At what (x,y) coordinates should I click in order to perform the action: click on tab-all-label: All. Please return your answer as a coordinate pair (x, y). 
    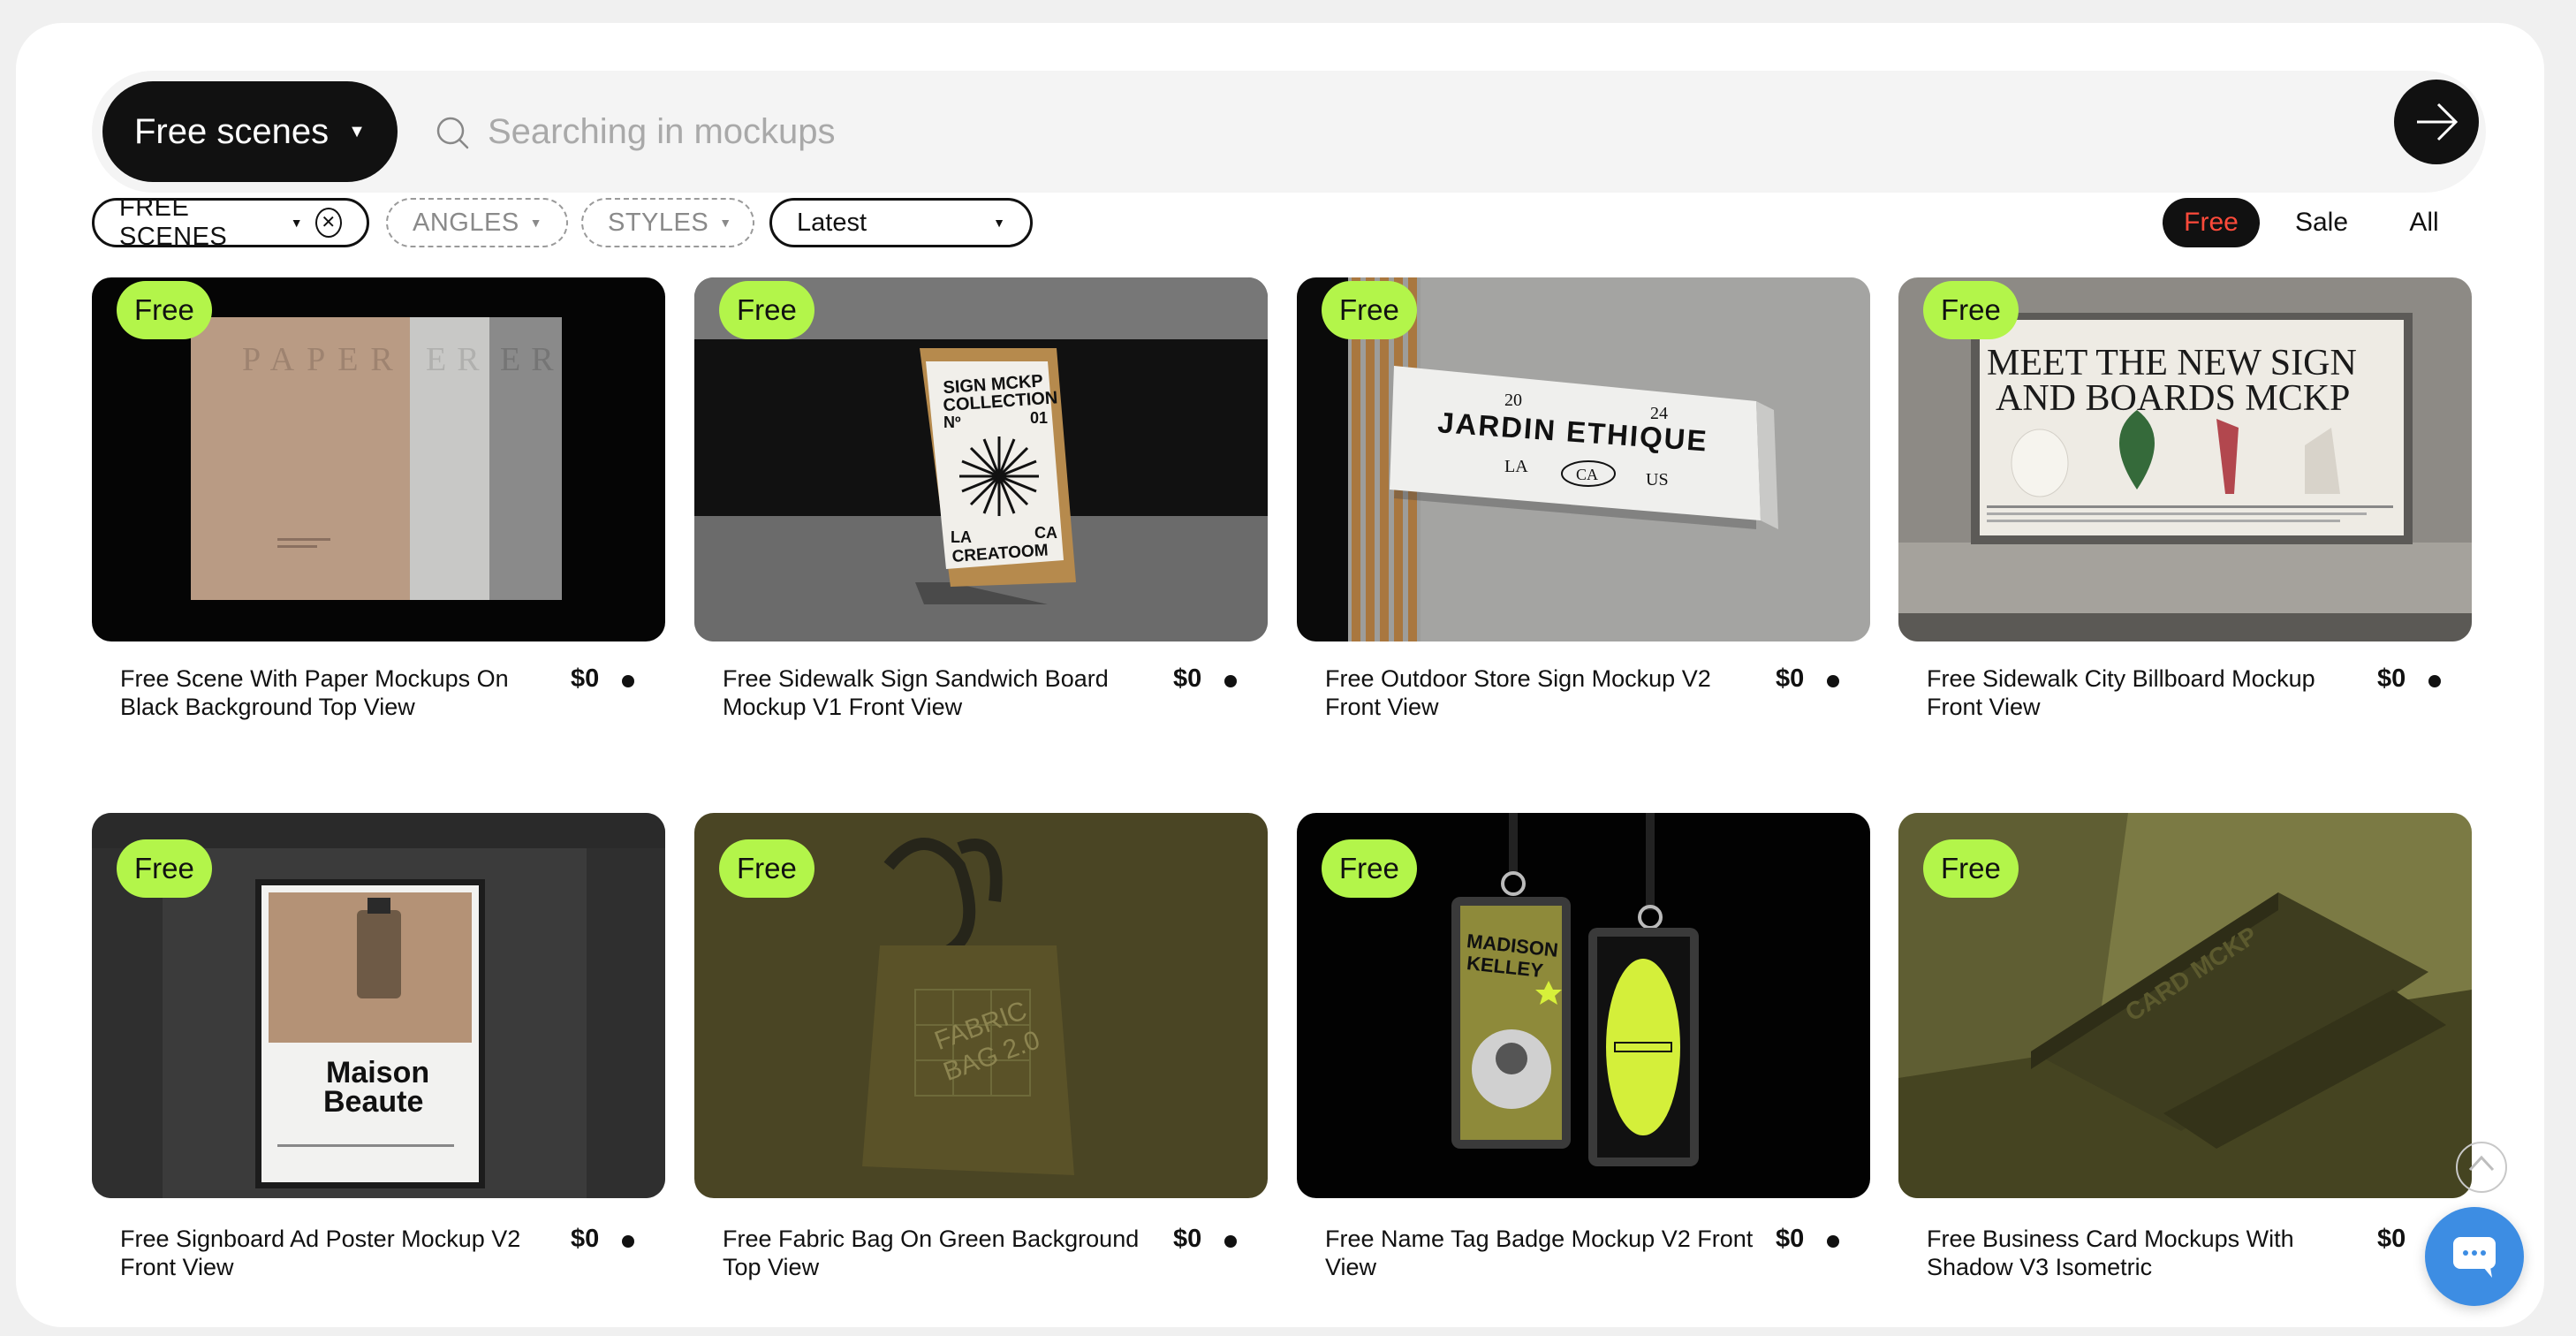
    Looking at the image, I should click on (2424, 222).